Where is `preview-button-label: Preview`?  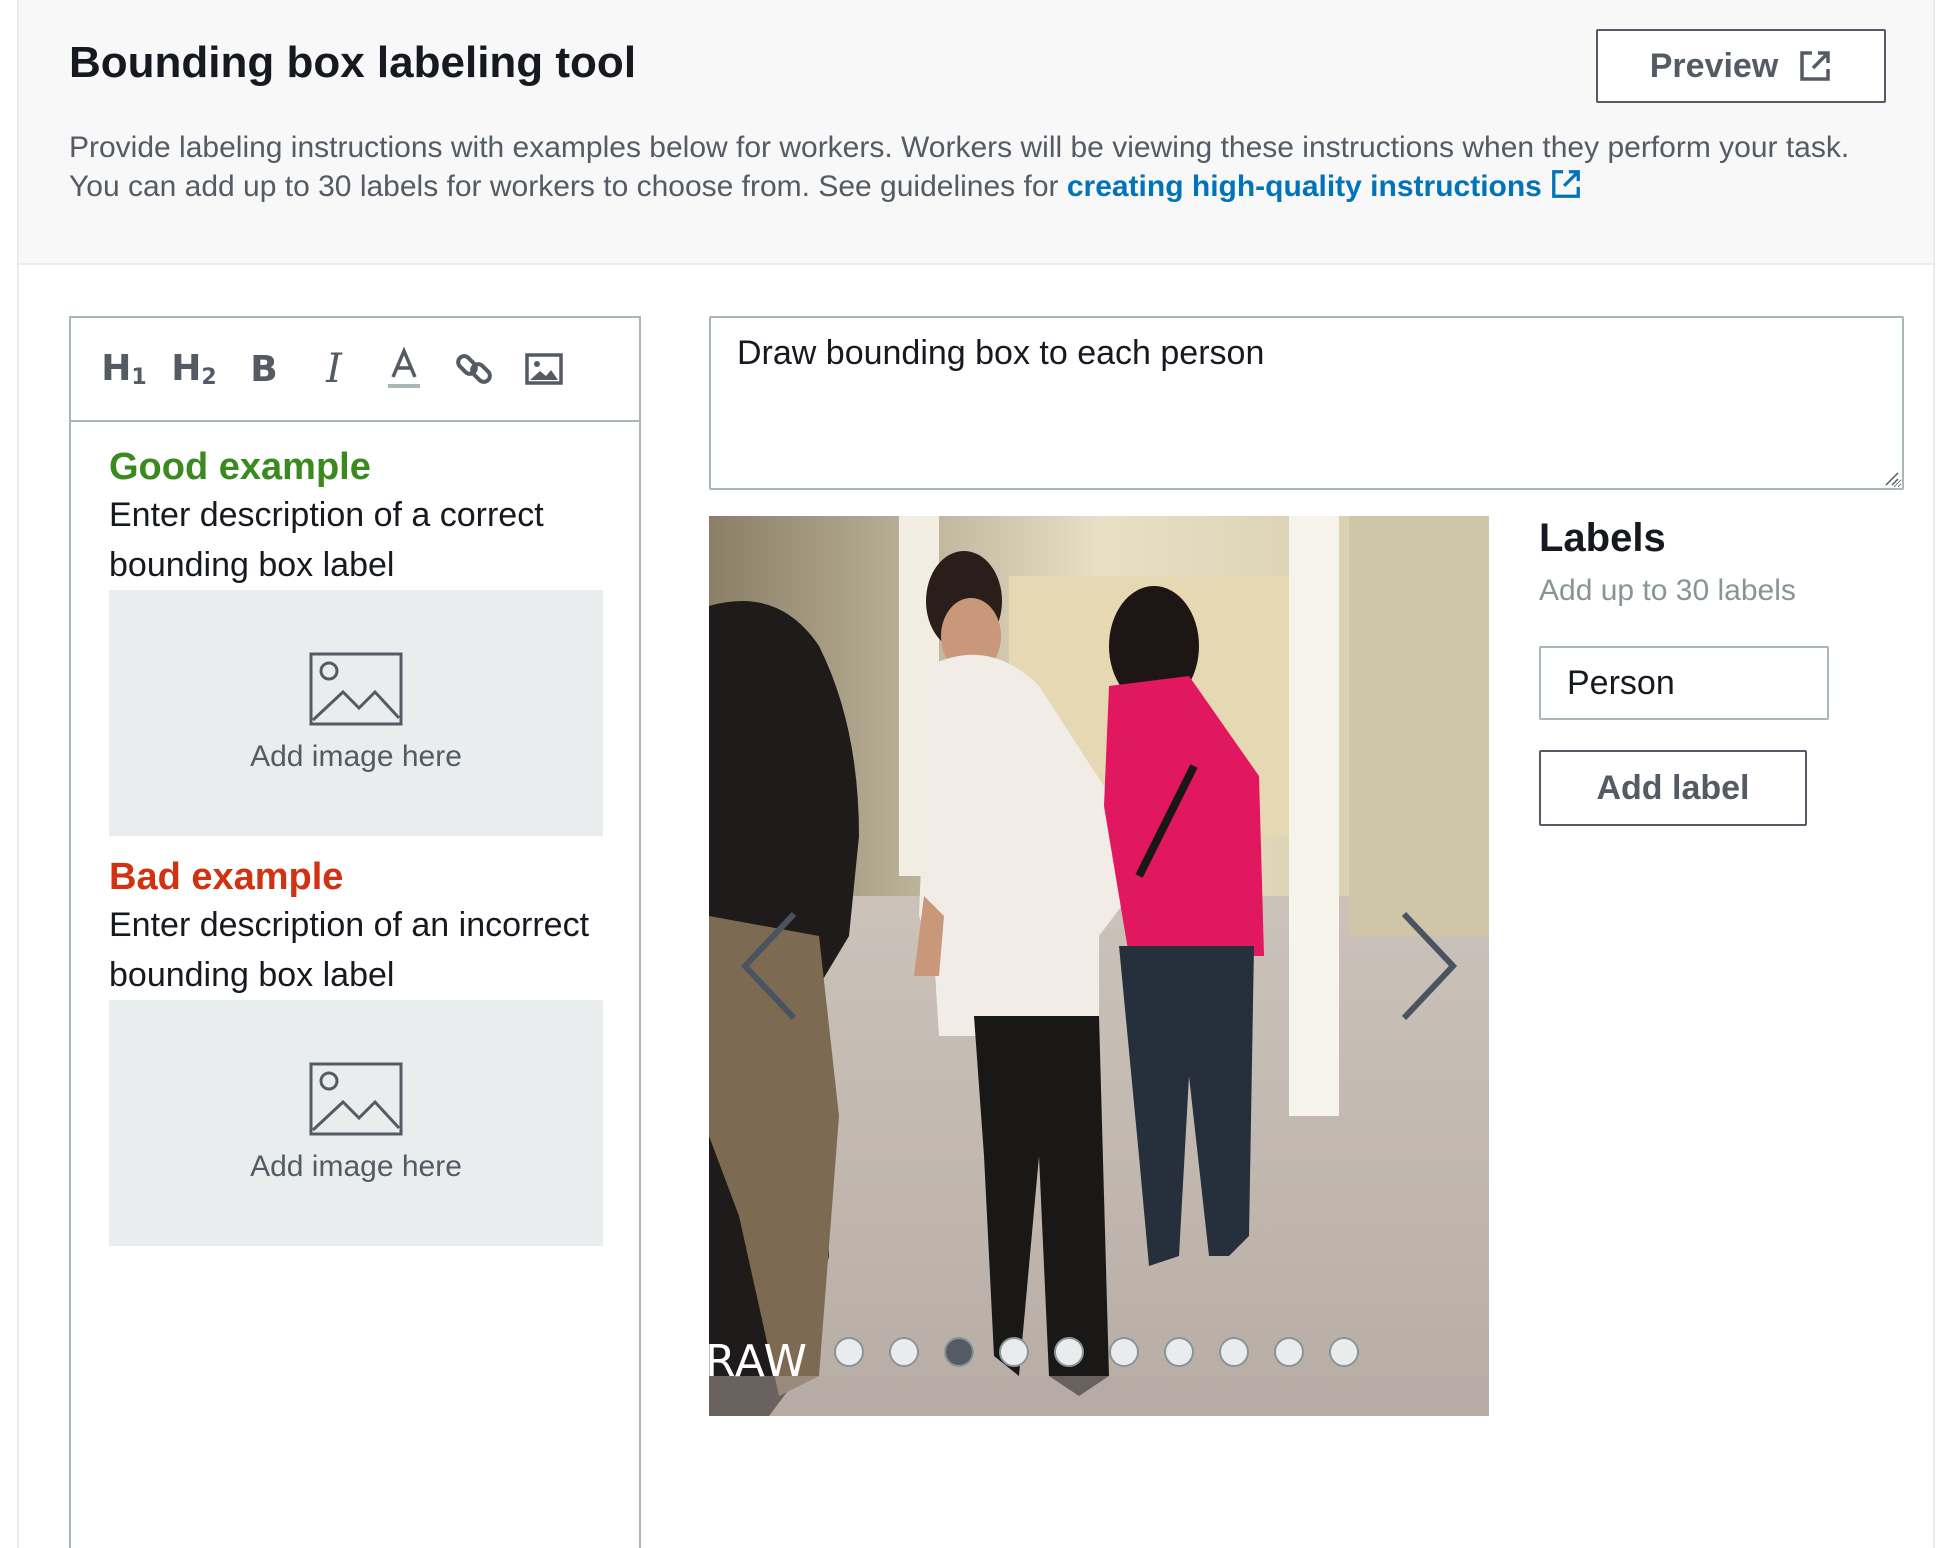
preview-button-label: Preview is located at coordinates (1714, 65).